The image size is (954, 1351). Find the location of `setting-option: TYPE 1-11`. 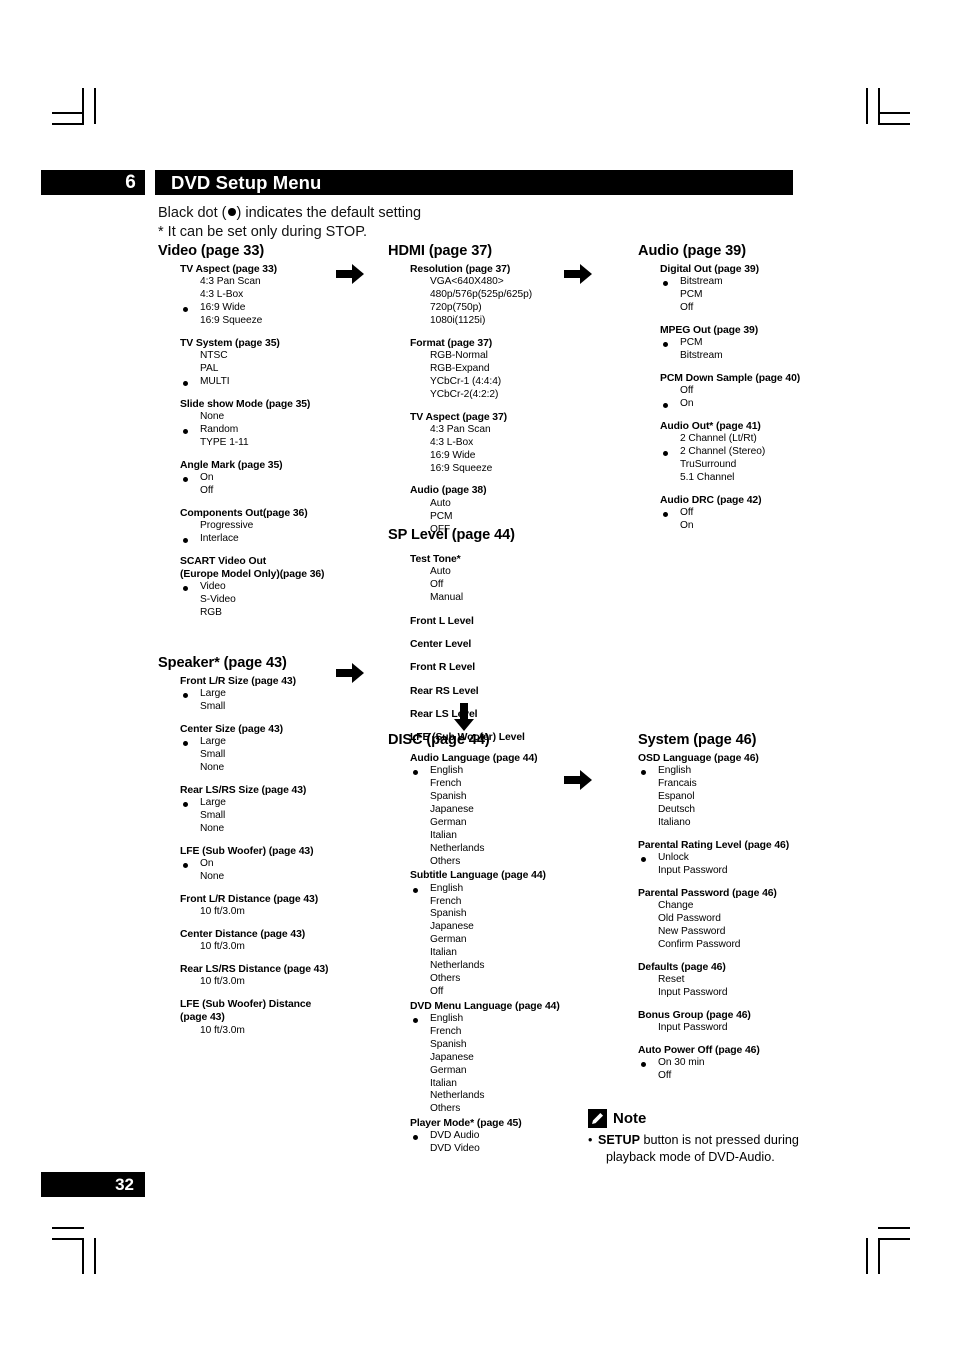

setting-option: TYPE 1-11 is located at coordinates (252, 443).